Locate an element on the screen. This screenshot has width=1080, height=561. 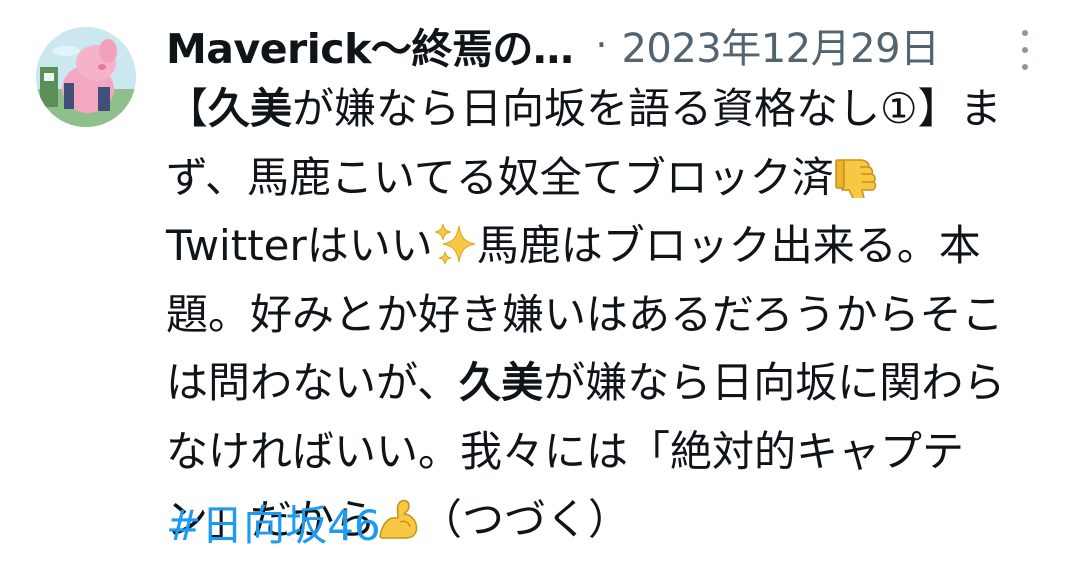
tweet-header: Maverick〜終焉の… · 2023年12月29日 is located at coordinates (553, 45).